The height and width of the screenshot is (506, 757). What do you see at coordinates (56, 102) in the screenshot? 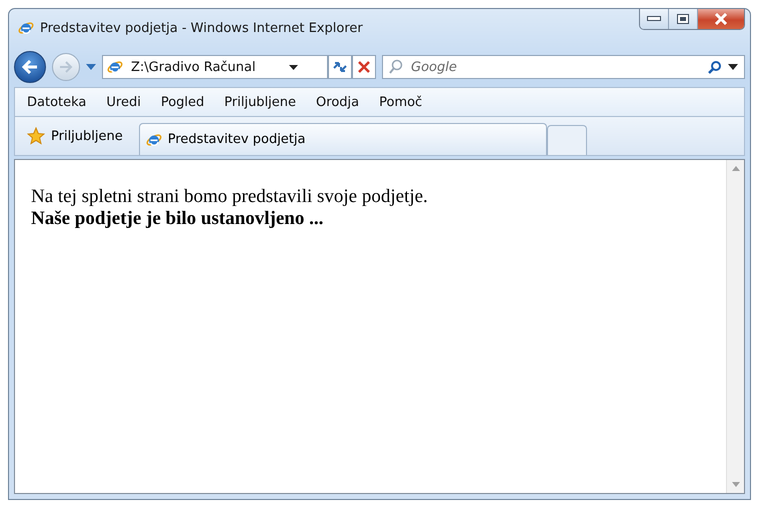
I see `menu-item: Datoteka` at bounding box center [56, 102].